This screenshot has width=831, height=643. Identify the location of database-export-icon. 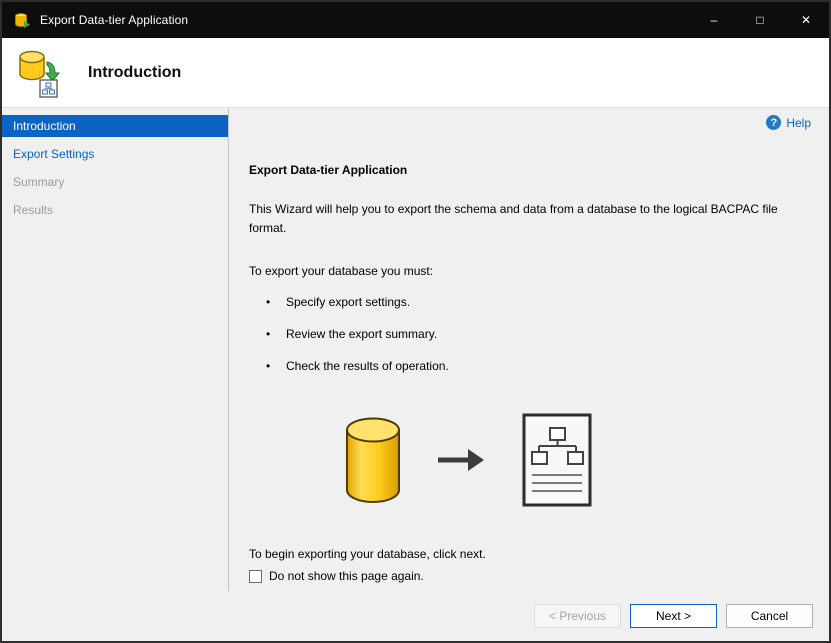
(40, 73).